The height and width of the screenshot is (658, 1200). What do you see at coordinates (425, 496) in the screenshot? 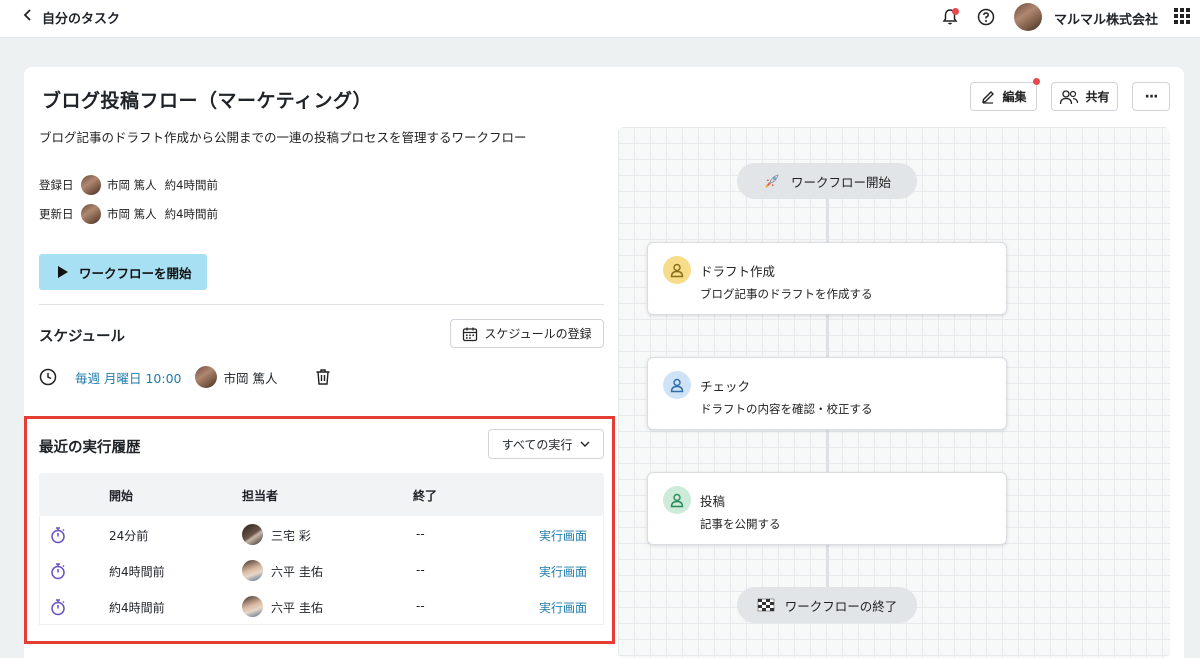
I see `column-end: 終了` at bounding box center [425, 496].